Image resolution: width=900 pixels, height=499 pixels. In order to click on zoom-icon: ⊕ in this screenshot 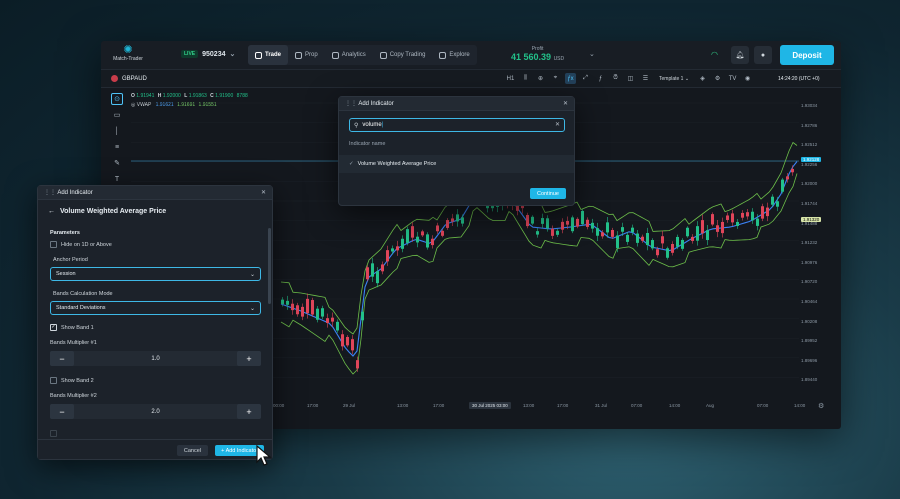, I will do `click(540, 78)`.